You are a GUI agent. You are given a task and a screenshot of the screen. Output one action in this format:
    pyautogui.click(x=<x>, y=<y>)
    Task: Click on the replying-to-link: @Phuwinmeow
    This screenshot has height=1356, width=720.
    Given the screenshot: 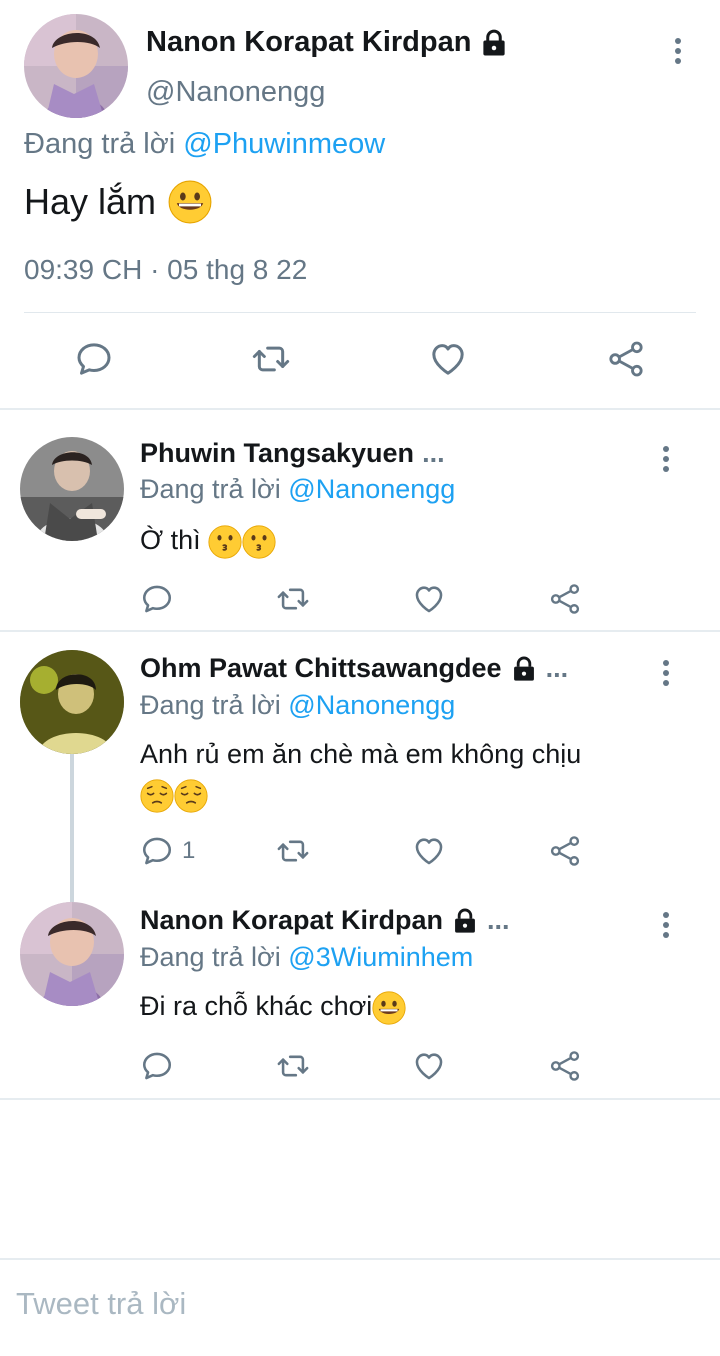 What is the action you would take?
    pyautogui.click(x=284, y=144)
    